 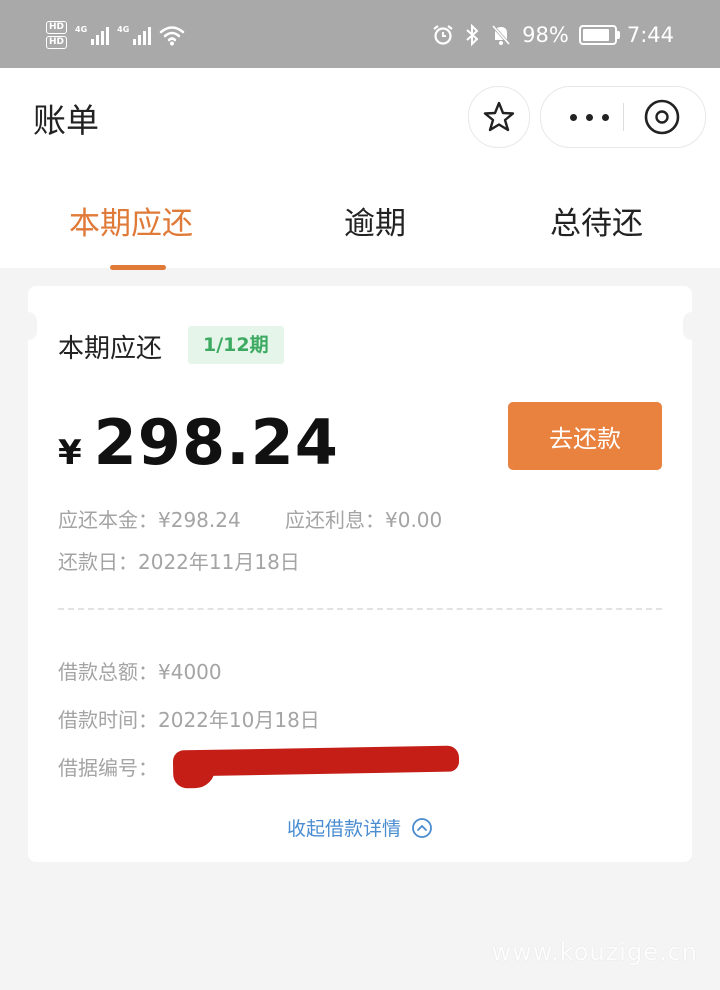 What do you see at coordinates (692, 326) in the screenshot?
I see `card-notch-right` at bounding box center [692, 326].